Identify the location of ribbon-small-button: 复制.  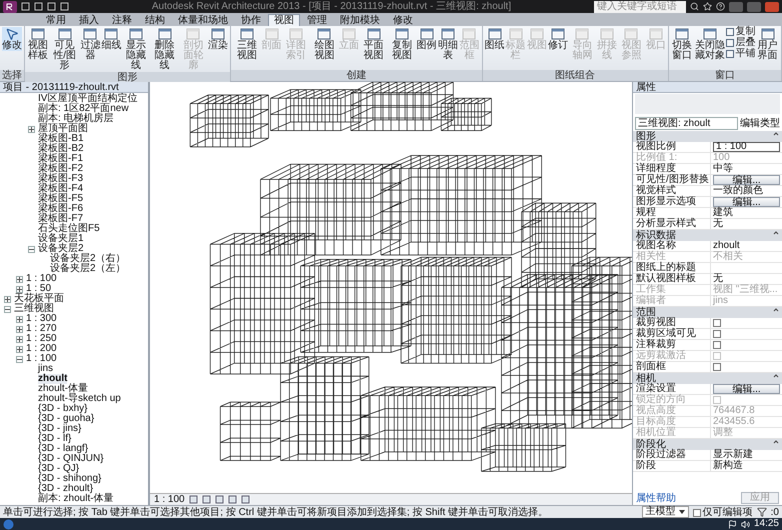
(741, 32).